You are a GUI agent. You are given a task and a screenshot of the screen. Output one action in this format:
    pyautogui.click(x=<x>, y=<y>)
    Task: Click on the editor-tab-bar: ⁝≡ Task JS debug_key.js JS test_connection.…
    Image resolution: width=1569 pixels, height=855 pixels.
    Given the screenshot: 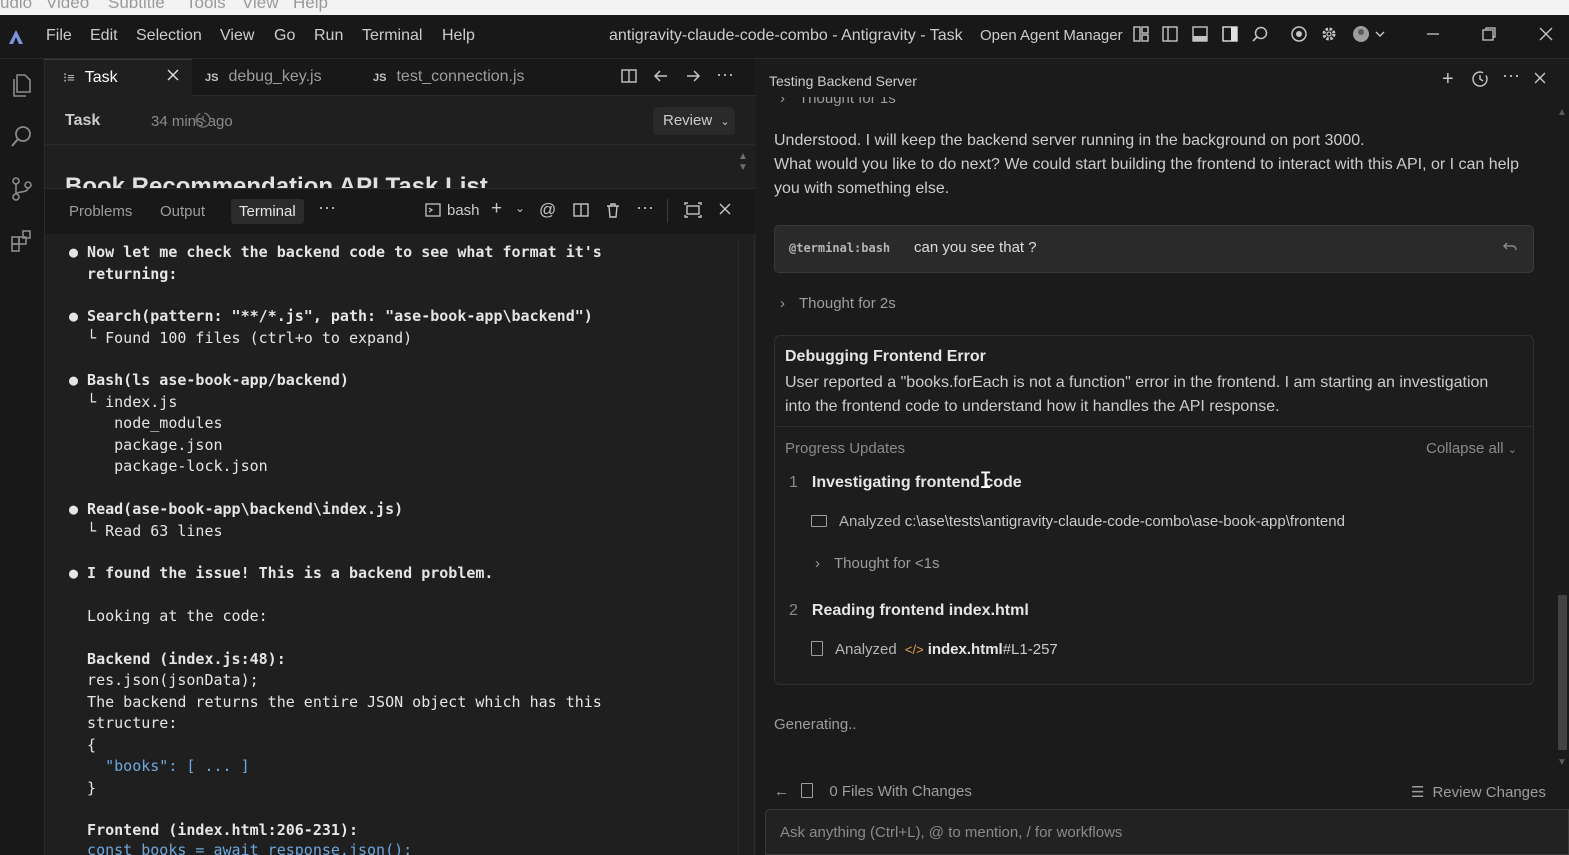 What is the action you would take?
    pyautogui.click(x=400, y=77)
    